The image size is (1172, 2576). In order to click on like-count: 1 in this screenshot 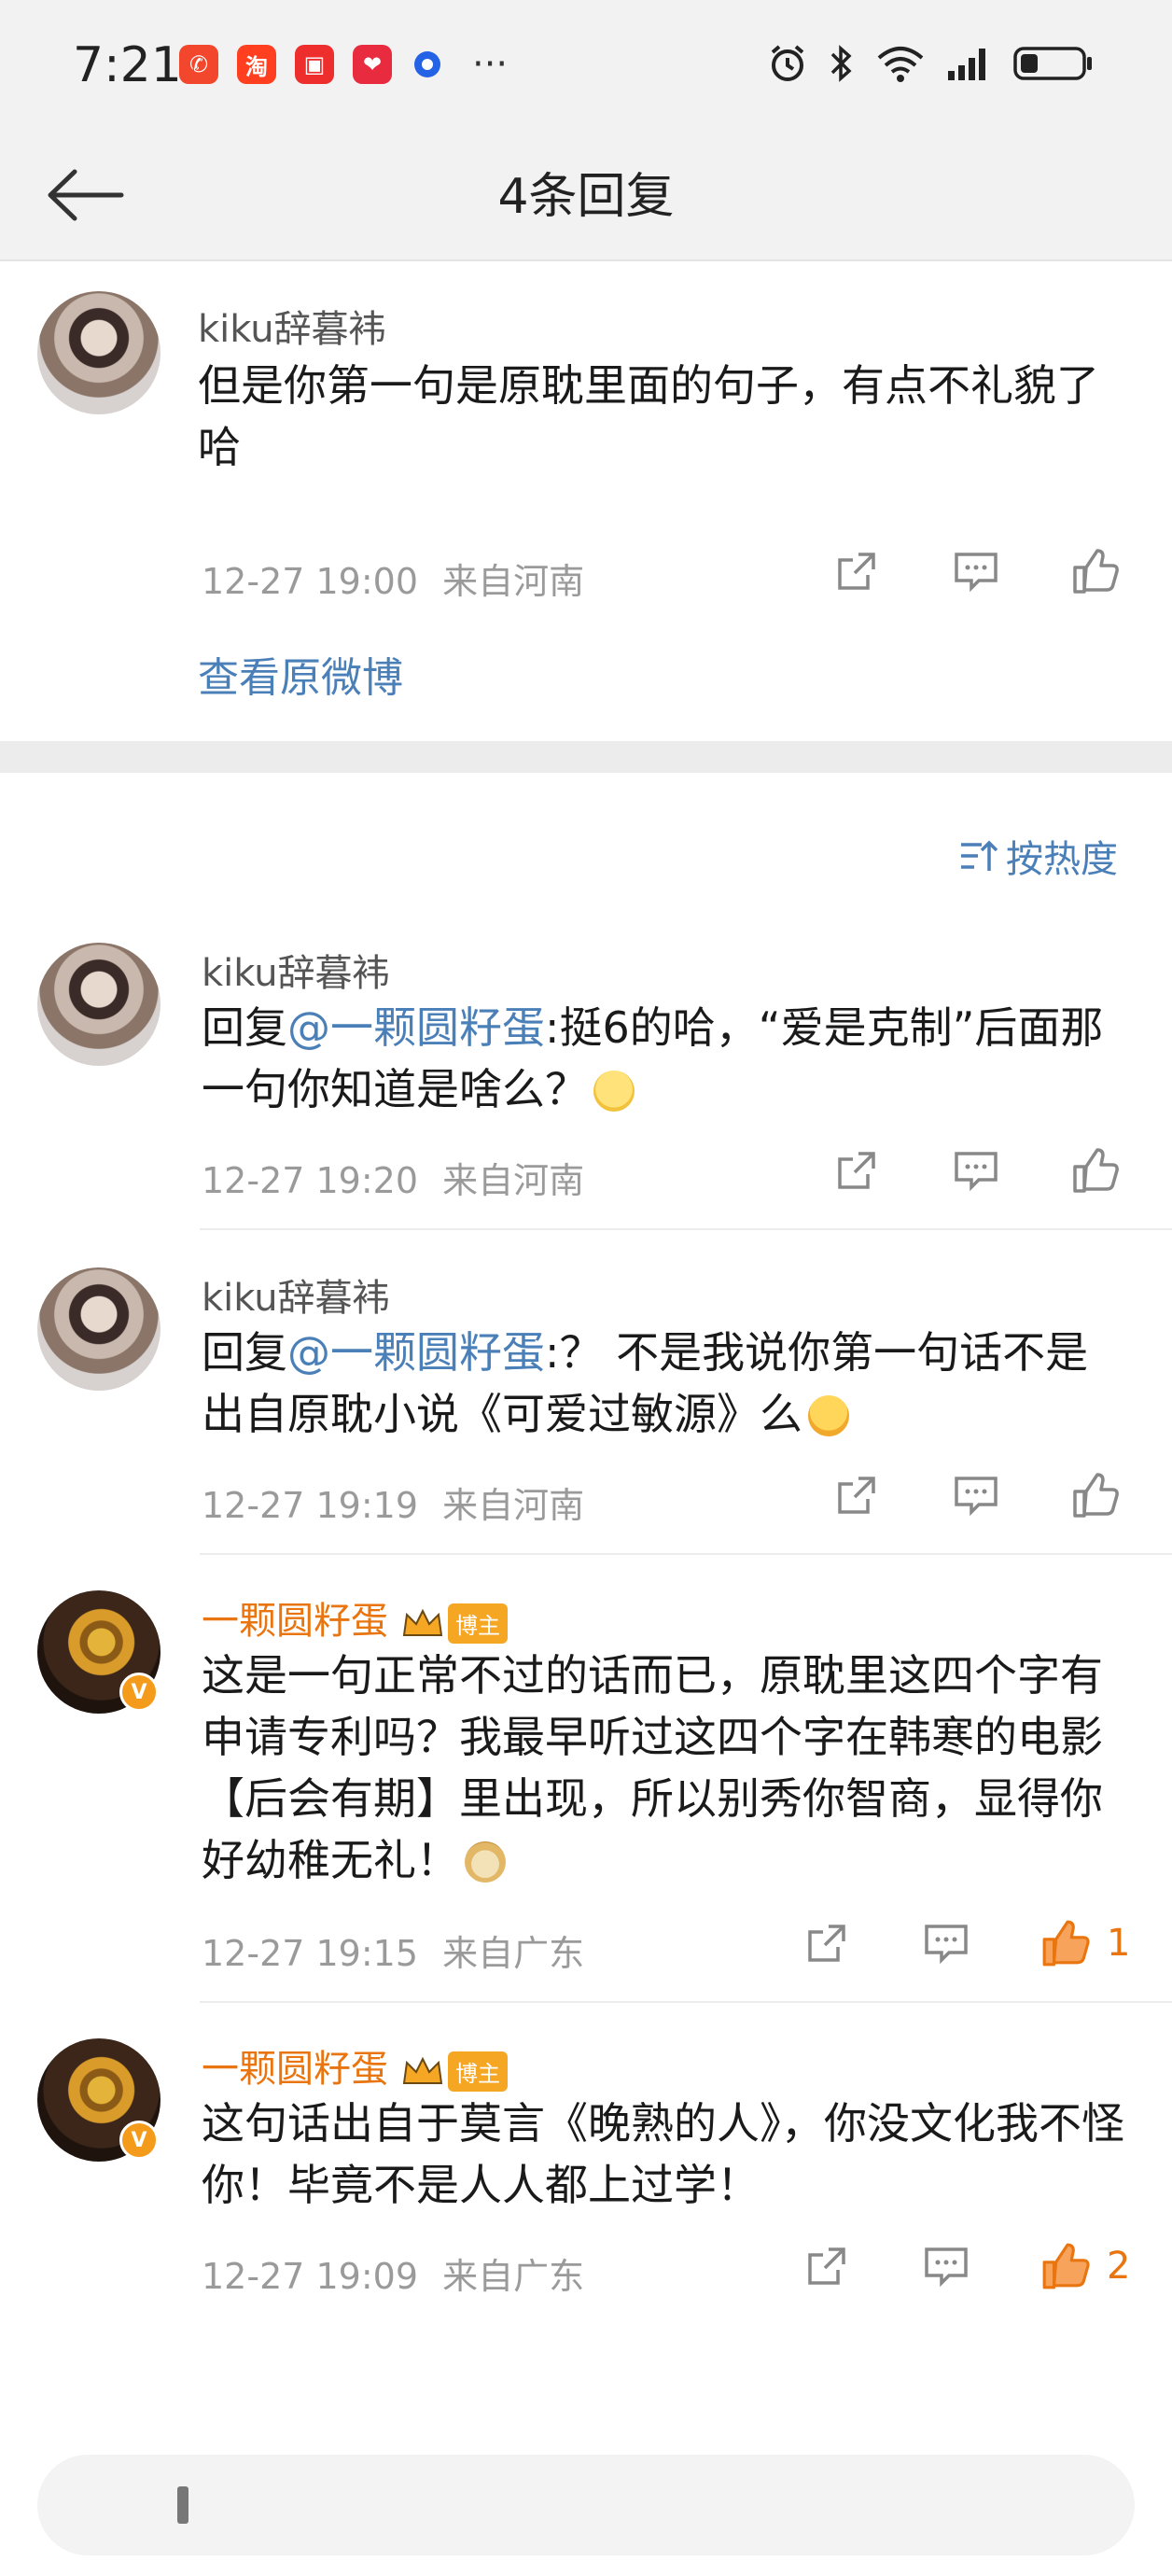, I will do `click(1119, 1943)`.